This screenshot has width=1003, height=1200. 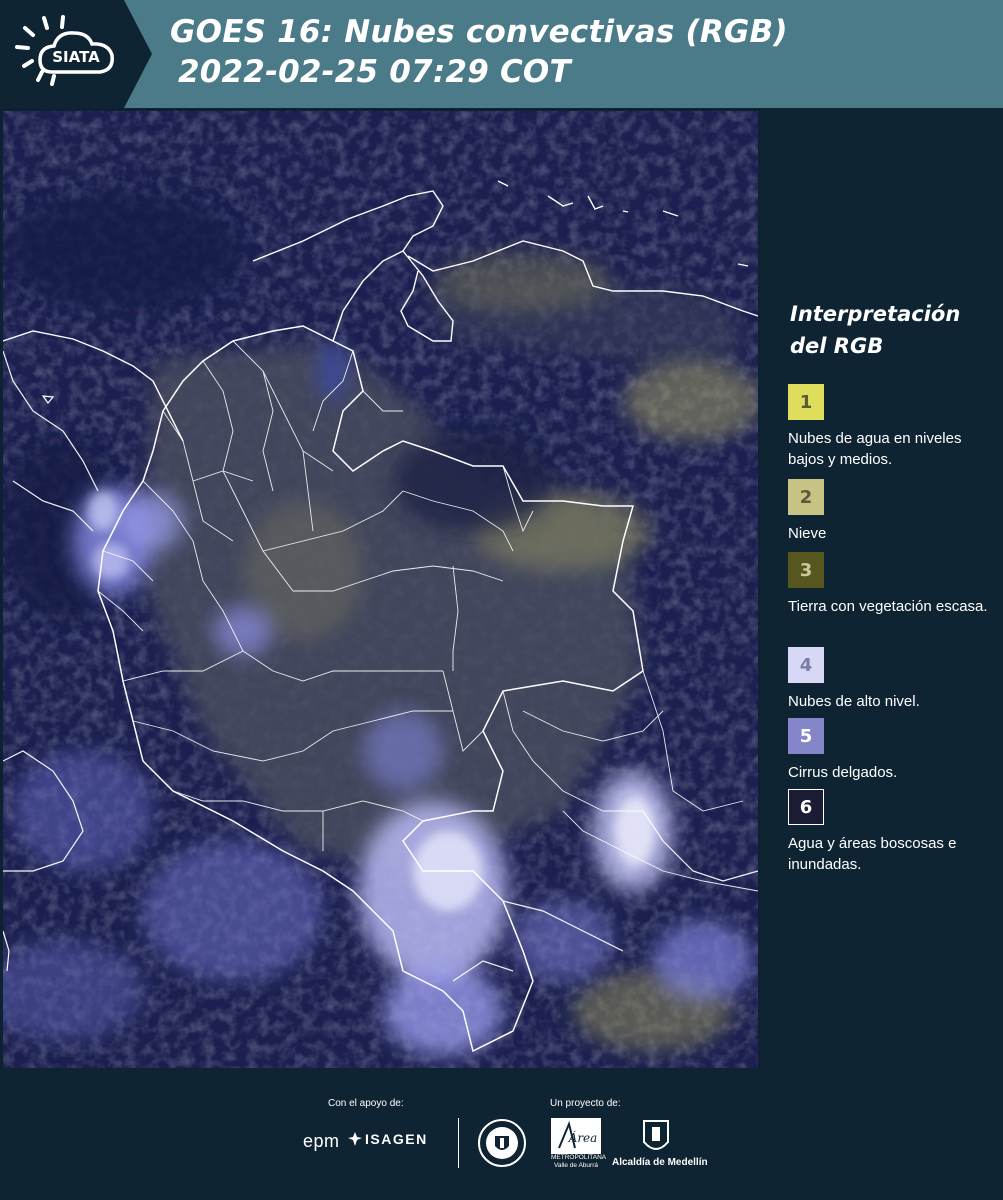 I want to click on legend-swatch: 2, so click(x=806, y=497).